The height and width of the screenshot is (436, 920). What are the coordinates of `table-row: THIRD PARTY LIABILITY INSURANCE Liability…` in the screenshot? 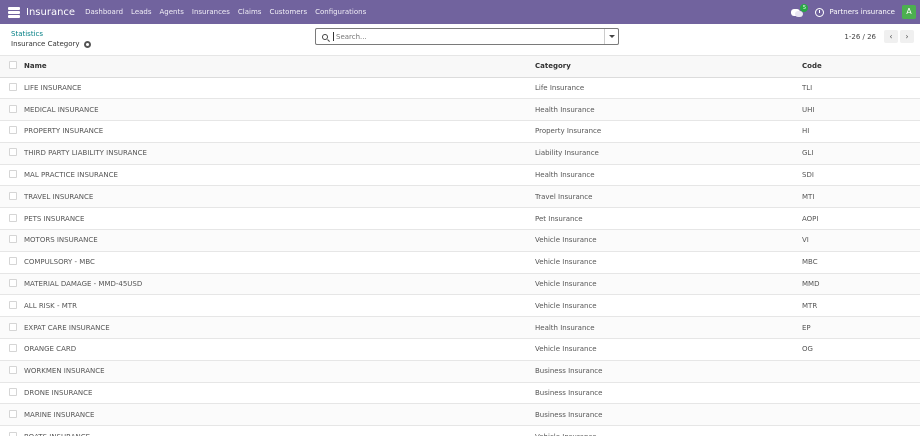 It's located at (460, 153).